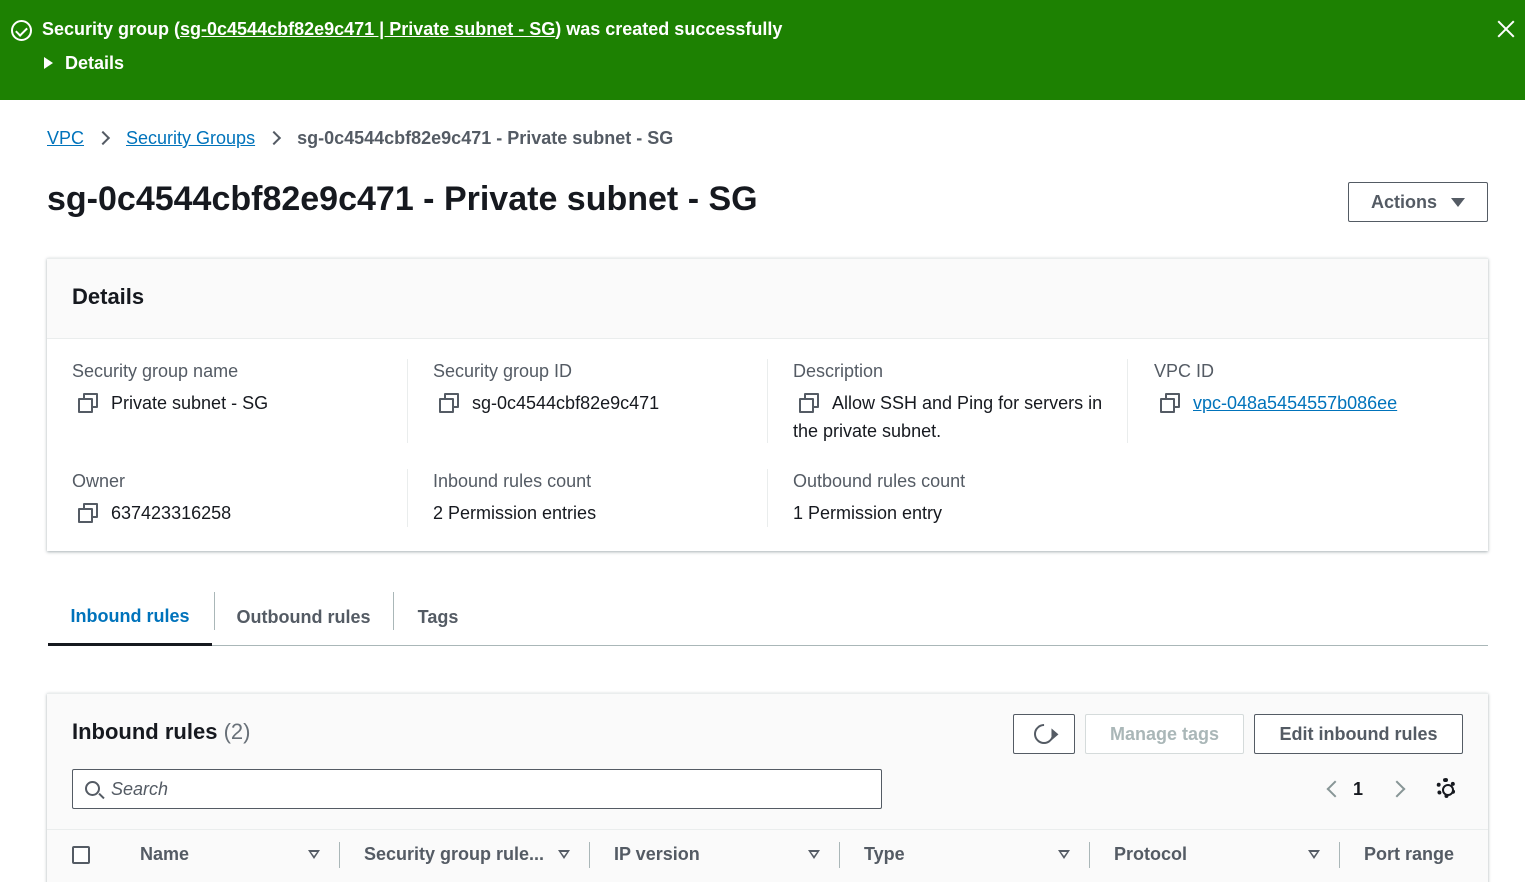 This screenshot has width=1525, height=882. Describe the element at coordinates (1397, 789) in the screenshot. I see `next-page-icon` at that location.